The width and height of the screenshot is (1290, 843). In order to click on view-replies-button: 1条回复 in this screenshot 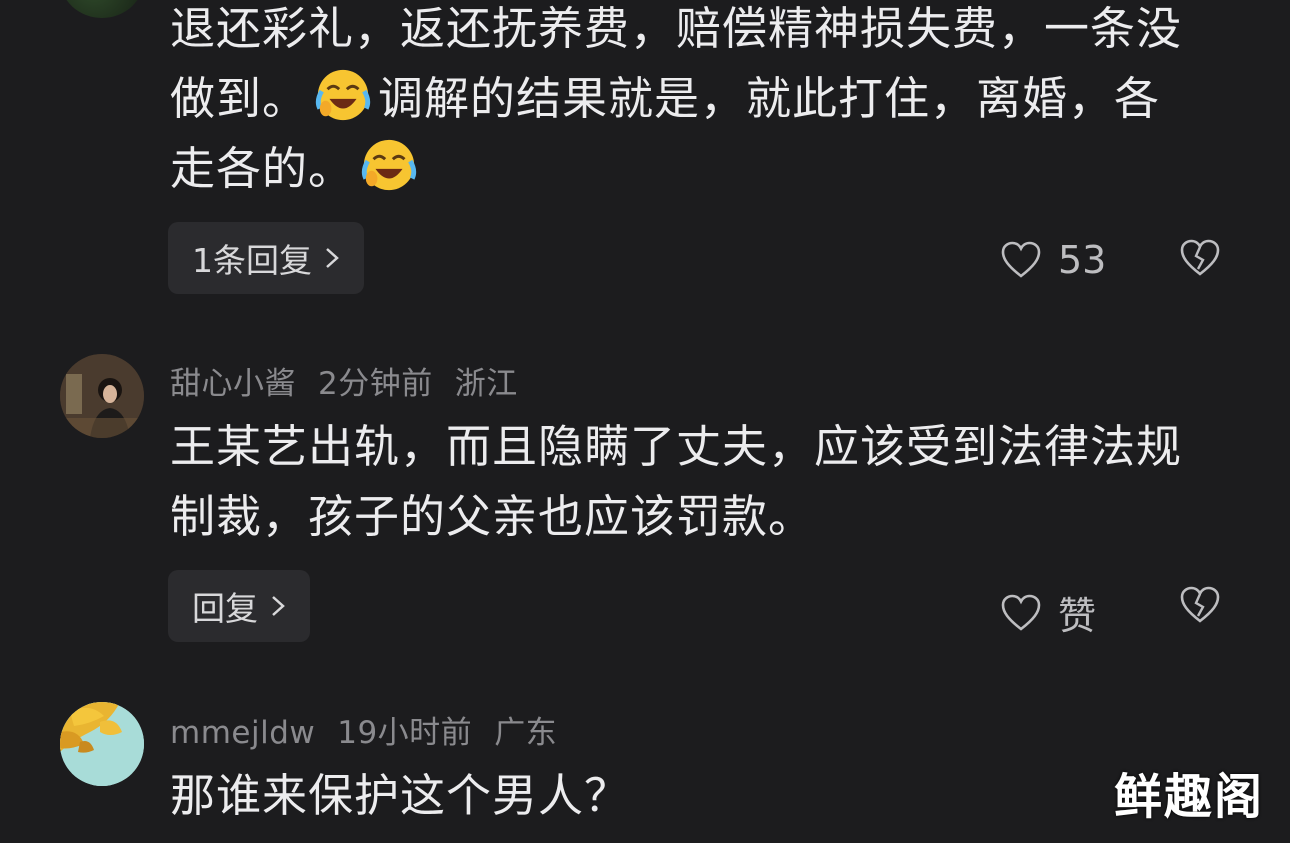, I will do `click(266, 258)`.